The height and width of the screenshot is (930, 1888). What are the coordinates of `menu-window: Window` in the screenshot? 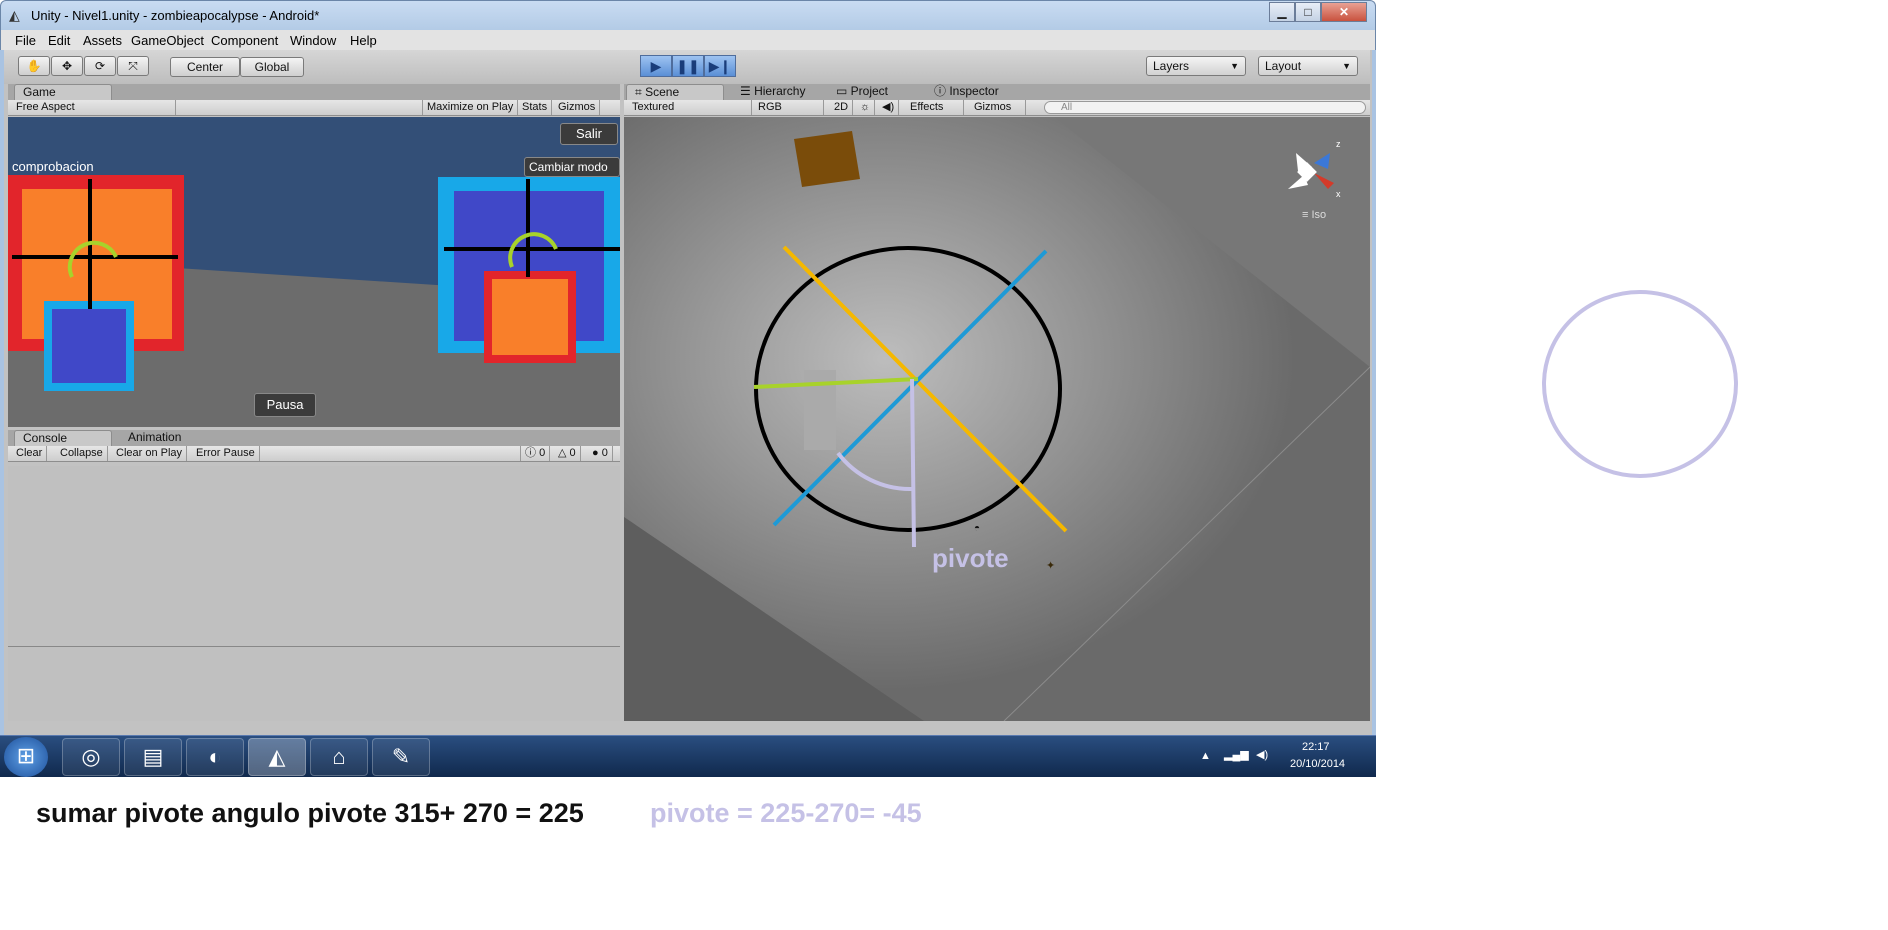 It's located at (313, 40).